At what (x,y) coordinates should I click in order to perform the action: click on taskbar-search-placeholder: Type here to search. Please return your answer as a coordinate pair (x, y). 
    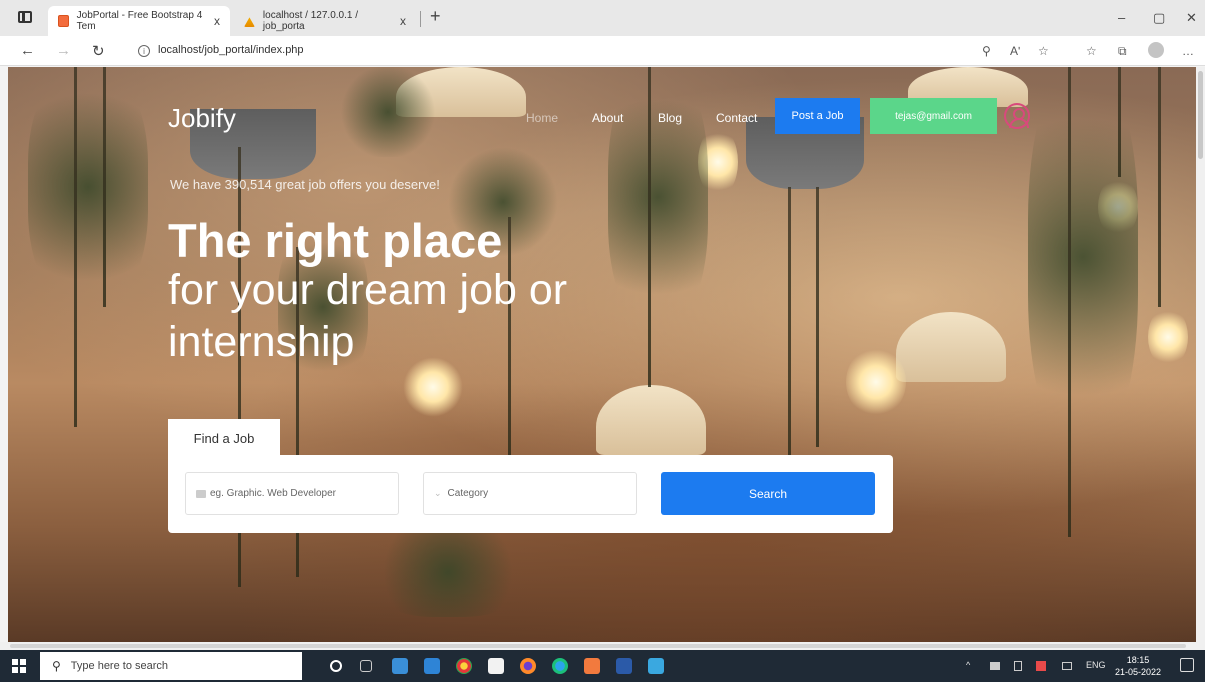
    Looking at the image, I should click on (119, 666).